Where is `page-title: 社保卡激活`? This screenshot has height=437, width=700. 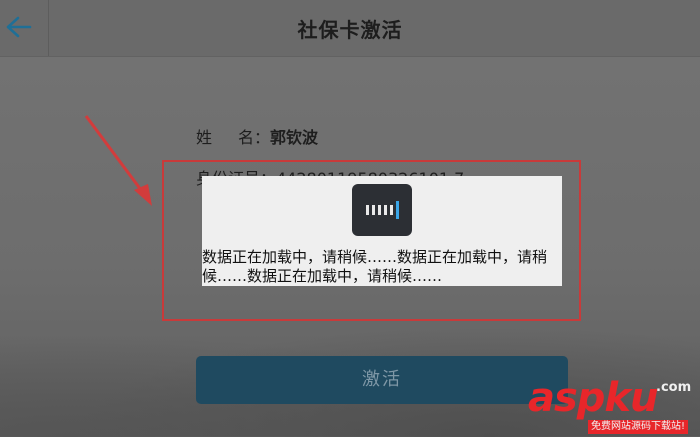
page-title: 社保卡激活 is located at coordinates (350, 30).